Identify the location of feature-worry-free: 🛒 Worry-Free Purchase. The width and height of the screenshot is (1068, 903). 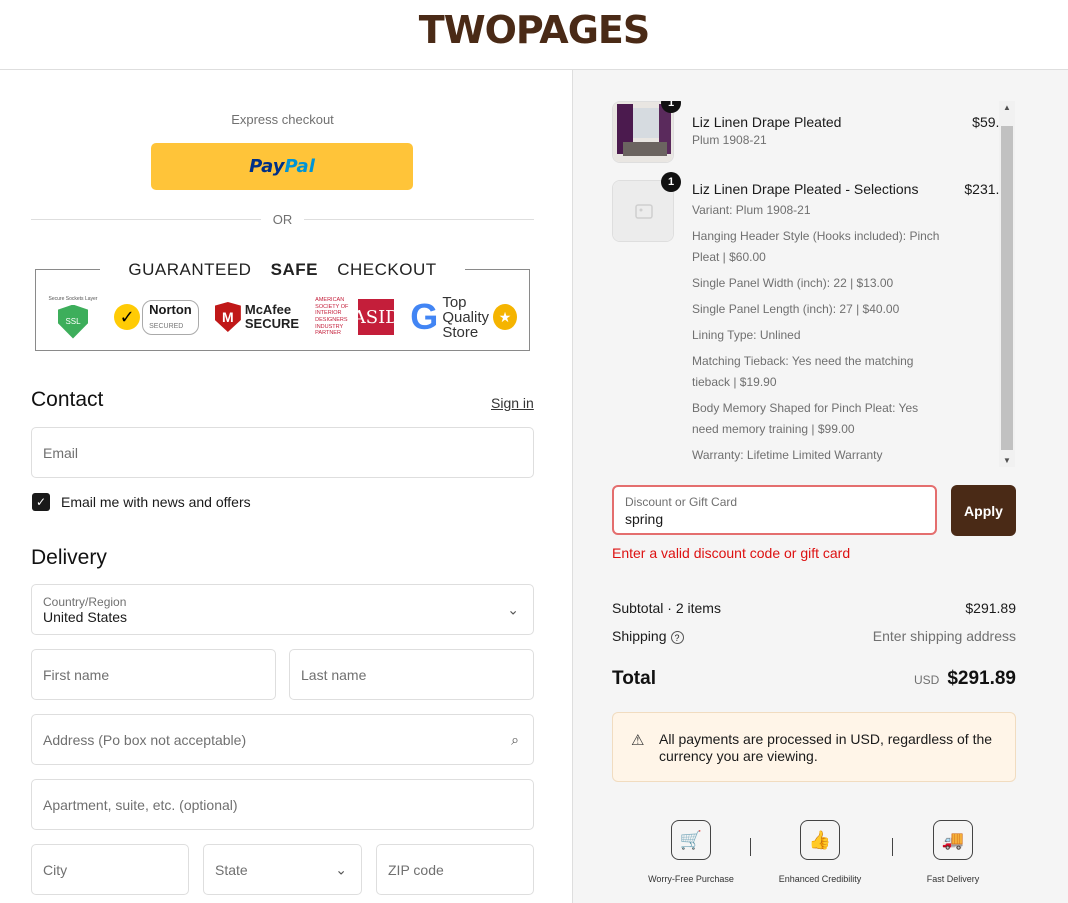
(691, 852).